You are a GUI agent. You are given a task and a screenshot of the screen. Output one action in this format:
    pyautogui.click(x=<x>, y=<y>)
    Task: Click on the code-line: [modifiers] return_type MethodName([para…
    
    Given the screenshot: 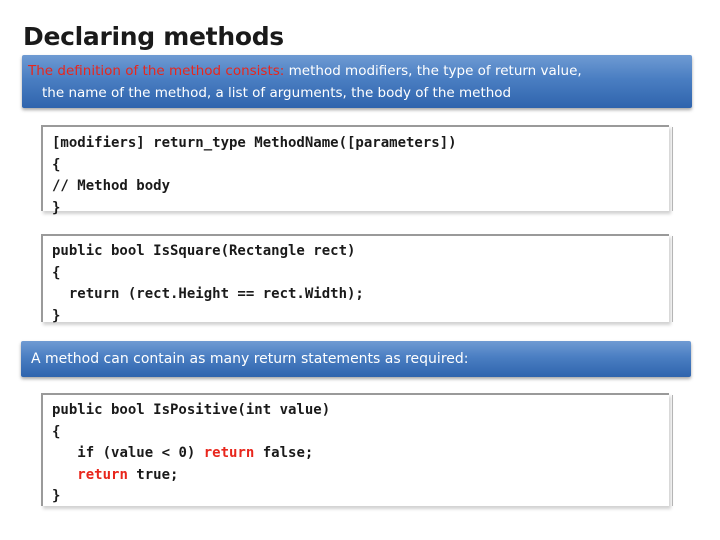 What is the action you would take?
    pyautogui.click(x=254, y=143)
    